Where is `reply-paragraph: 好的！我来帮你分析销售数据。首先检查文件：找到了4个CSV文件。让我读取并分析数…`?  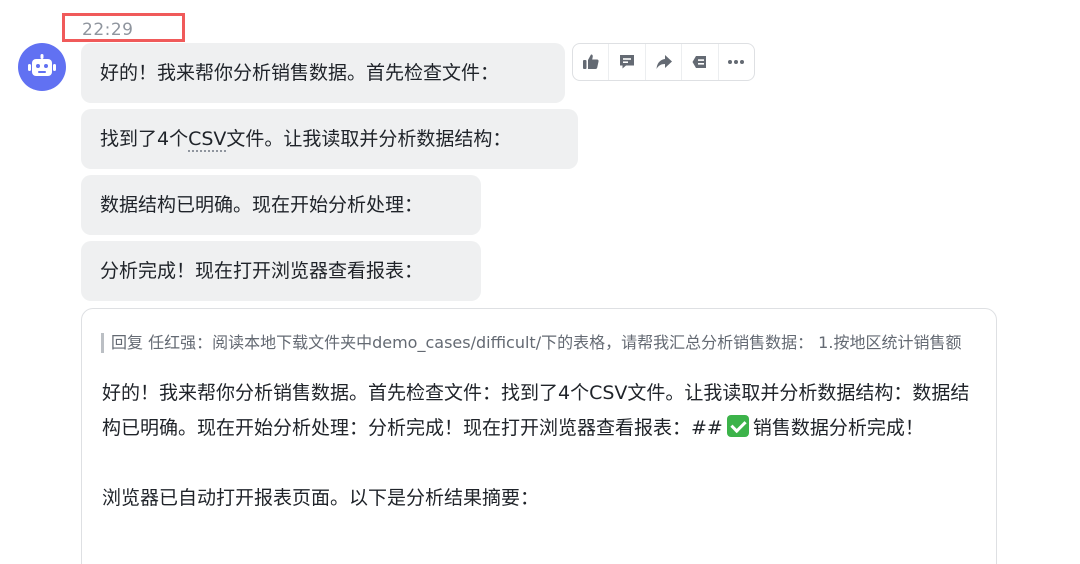
reply-paragraph: 好的！我来帮你分析销售数据。首先检查文件：找到了4个CSV文件。让我读取并分析数… is located at coordinates (537, 411).